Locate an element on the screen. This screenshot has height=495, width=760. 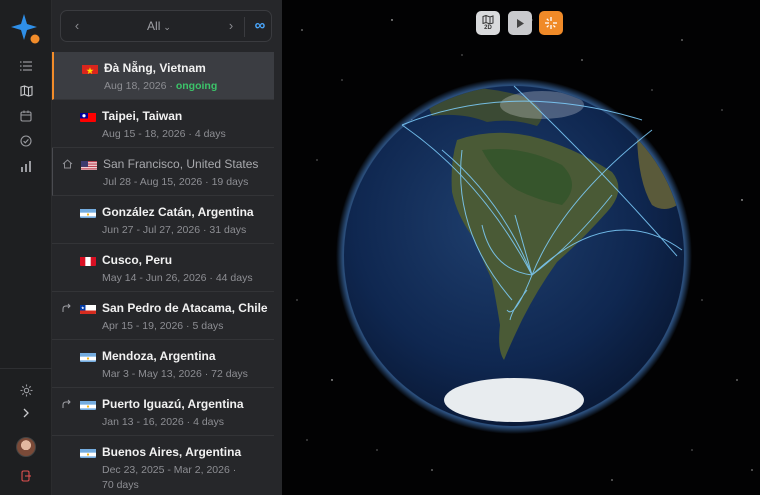
flag-icon-us is located at coordinates (89, 164).